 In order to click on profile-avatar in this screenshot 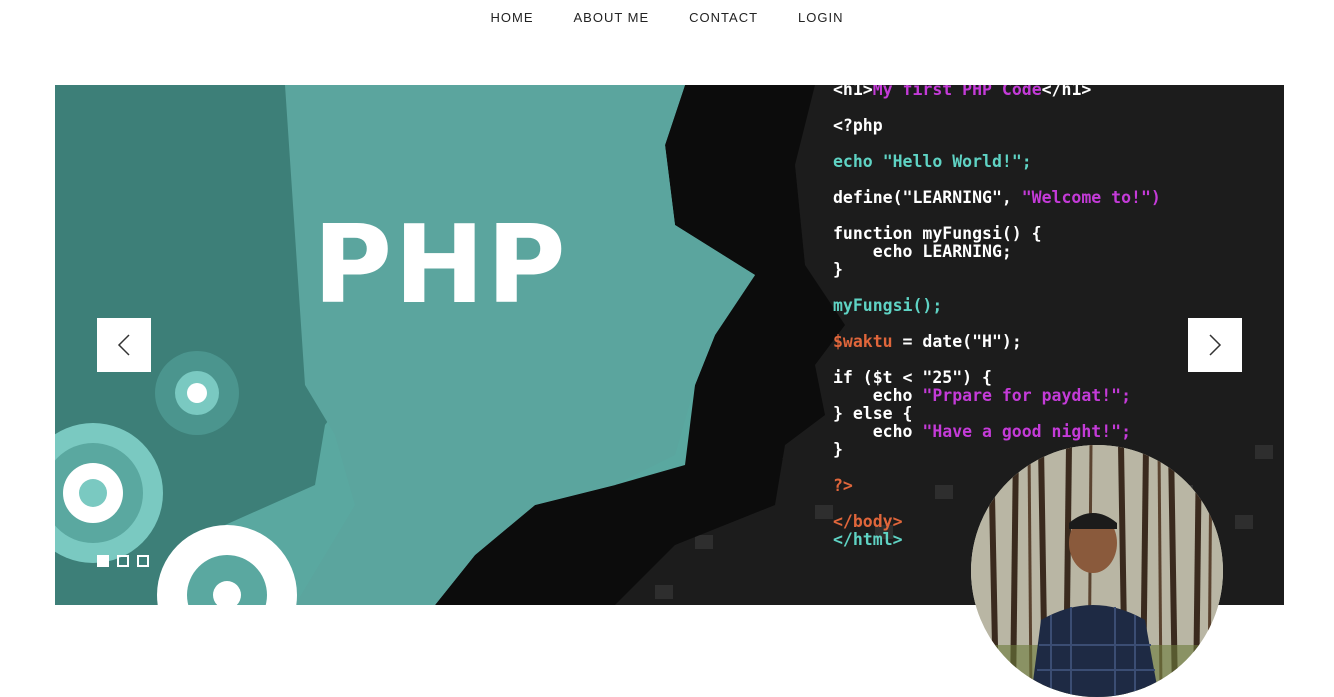, I will do `click(1097, 571)`.